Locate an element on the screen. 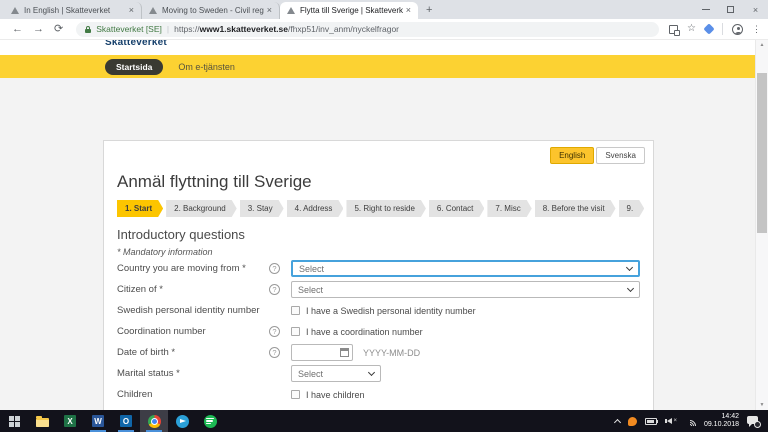 The width and height of the screenshot is (768, 432). dob-format-hint: YYYY-MM-DD is located at coordinates (392, 352).